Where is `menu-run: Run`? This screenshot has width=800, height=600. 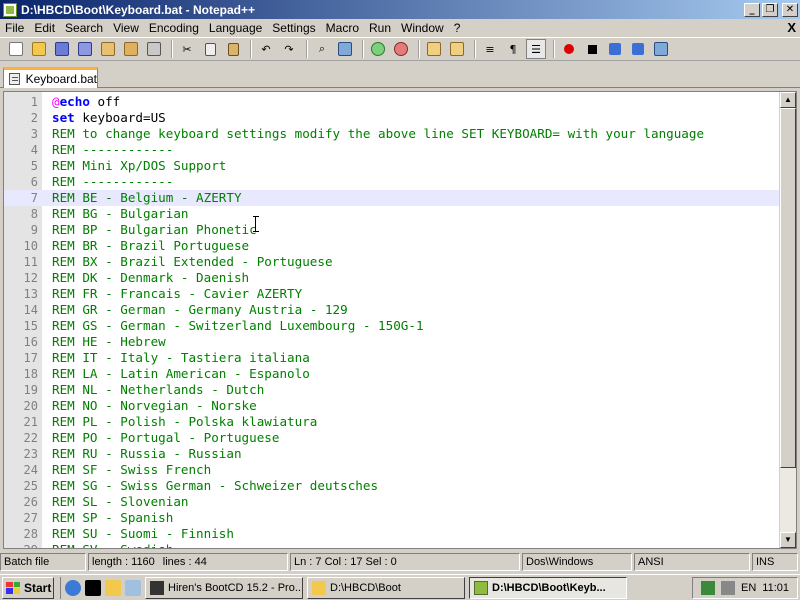 menu-run: Run is located at coordinates (380, 28).